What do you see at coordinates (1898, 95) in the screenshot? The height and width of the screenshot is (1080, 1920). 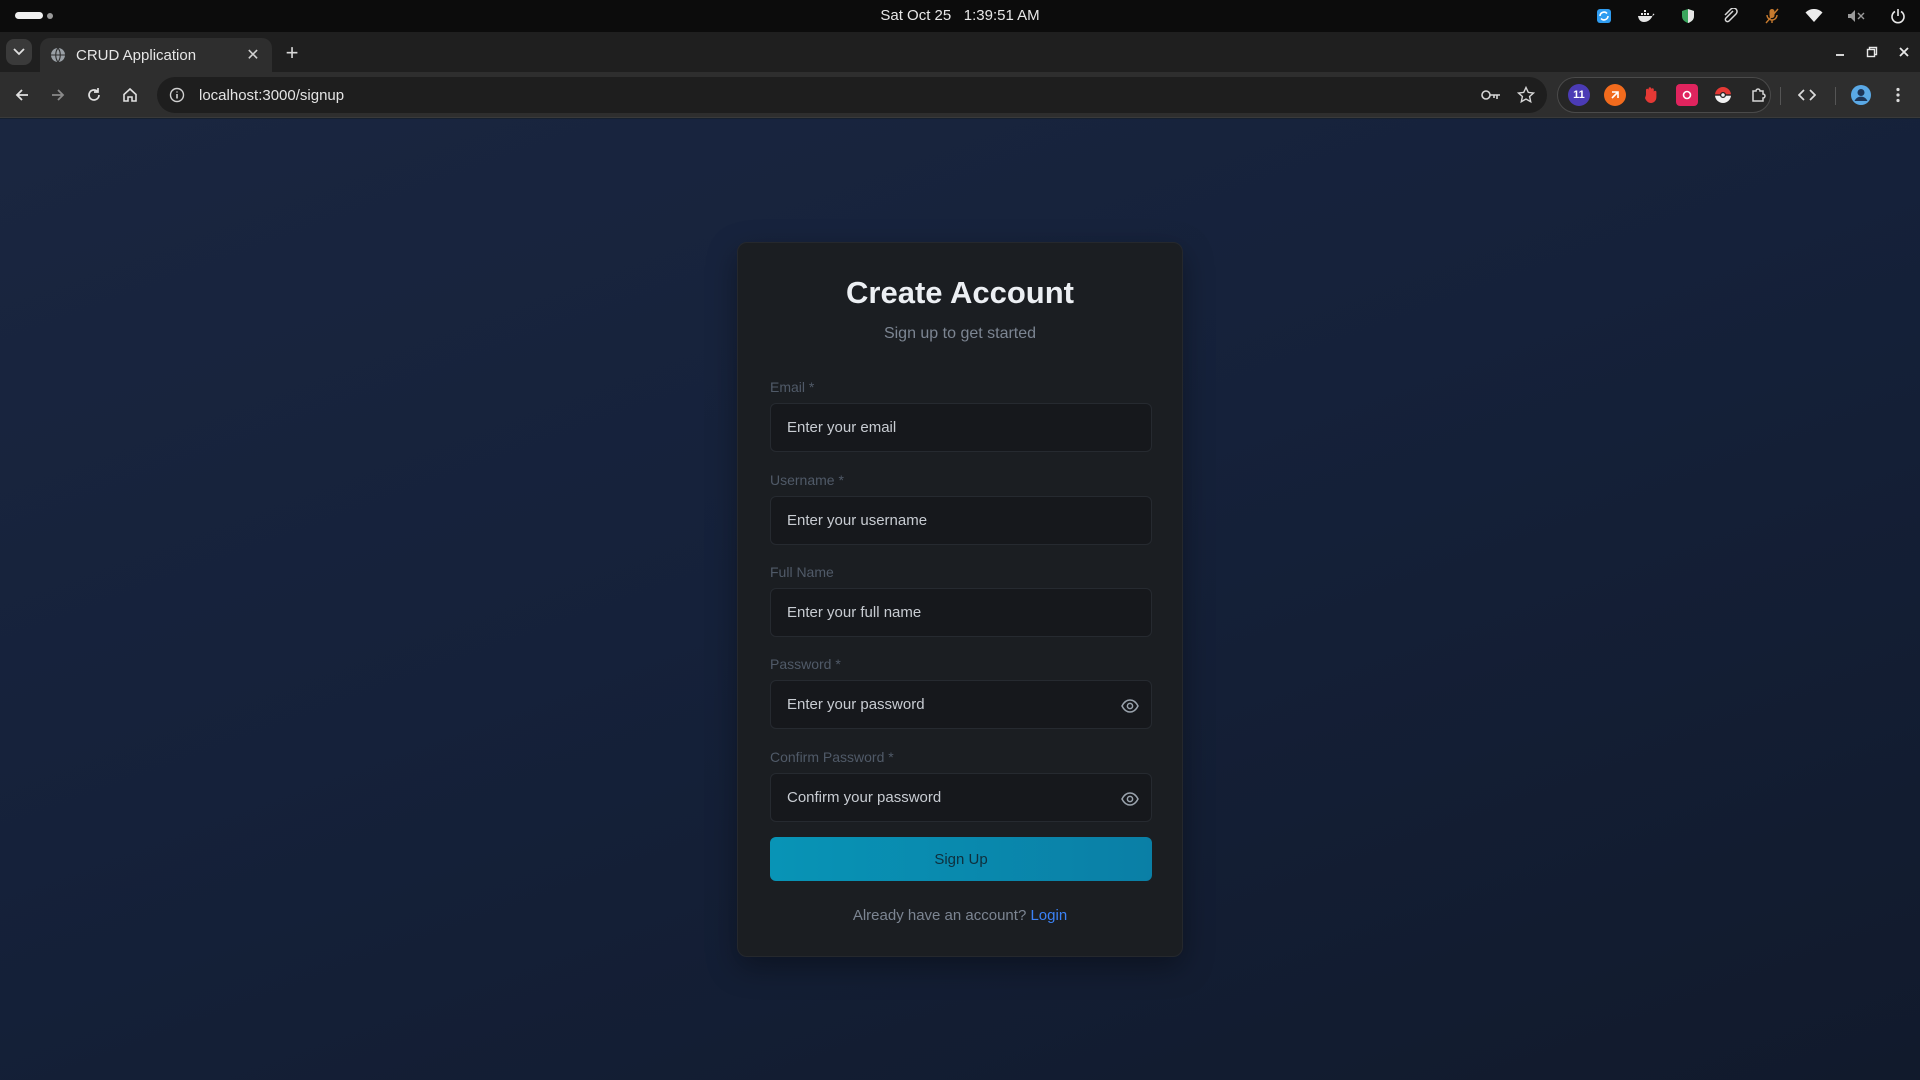 I see `menu-kebab-icon` at bounding box center [1898, 95].